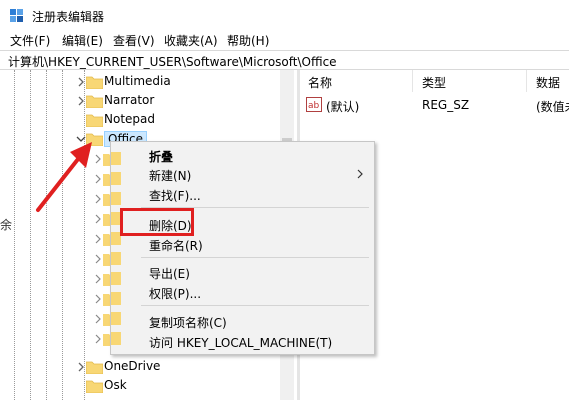  I want to click on menu-item-export: 导出(E), so click(169, 273).